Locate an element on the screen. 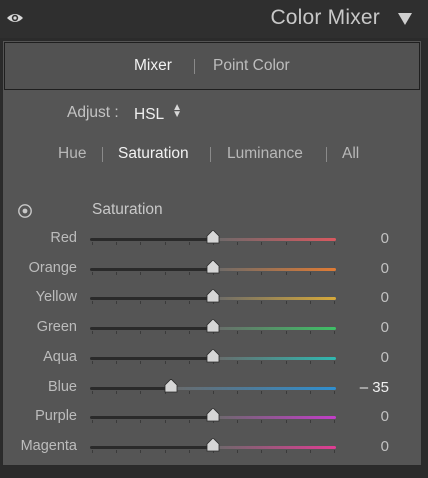  slider-label-orange: Orange is located at coordinates (52, 268).